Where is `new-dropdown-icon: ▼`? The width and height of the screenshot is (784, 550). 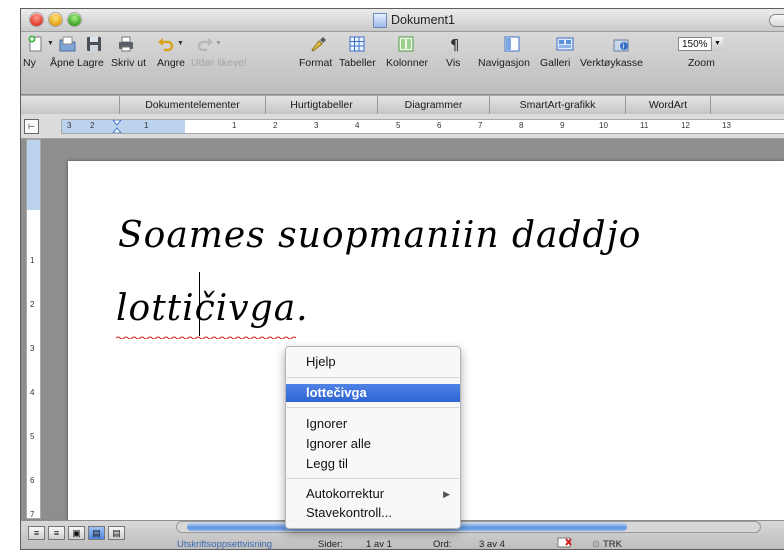 new-dropdown-icon: ▼ is located at coordinates (50, 43).